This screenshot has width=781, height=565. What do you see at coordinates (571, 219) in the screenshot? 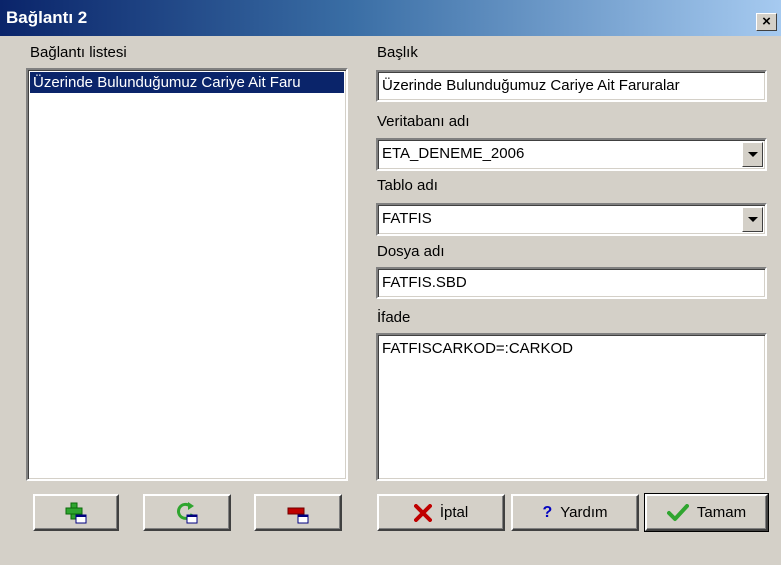
I see `table-combobox: FATFIS` at bounding box center [571, 219].